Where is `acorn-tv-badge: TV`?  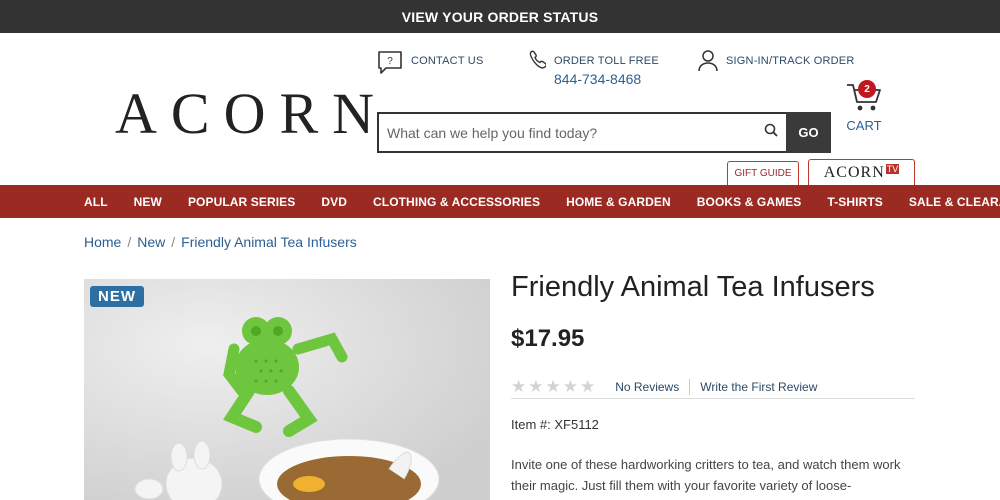
acorn-tv-badge: TV is located at coordinates (892, 168).